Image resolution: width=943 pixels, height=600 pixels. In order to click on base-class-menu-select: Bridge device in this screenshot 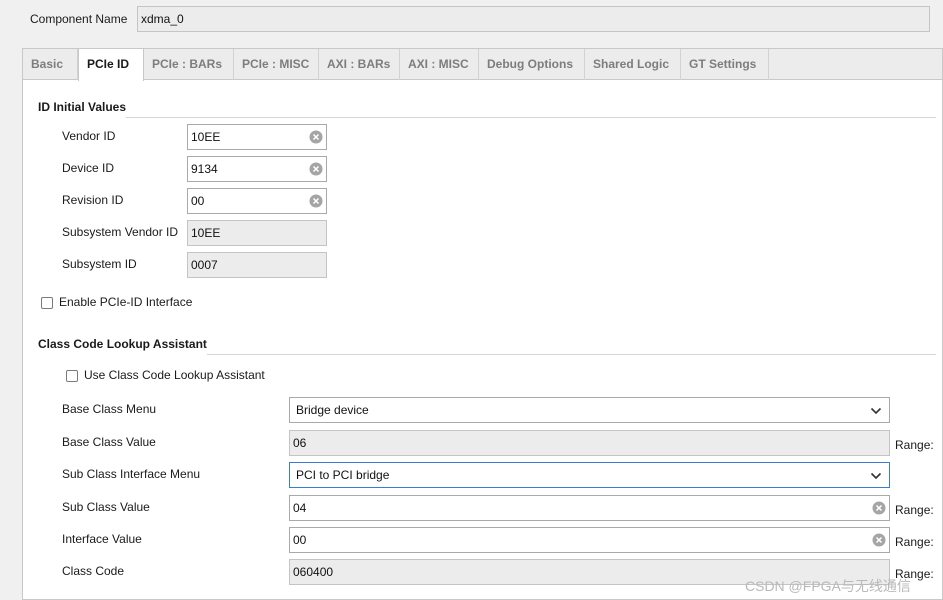, I will do `click(589, 410)`.